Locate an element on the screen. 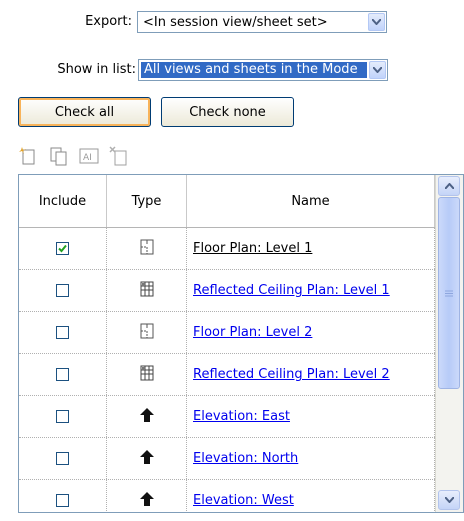  delete-set-icon is located at coordinates (119, 156).